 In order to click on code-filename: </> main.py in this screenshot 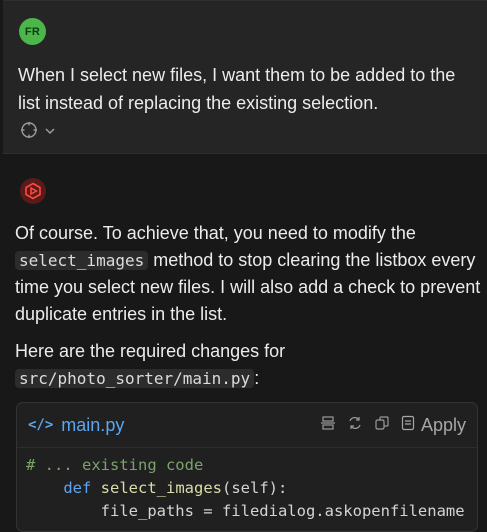, I will do `click(76, 425)`.